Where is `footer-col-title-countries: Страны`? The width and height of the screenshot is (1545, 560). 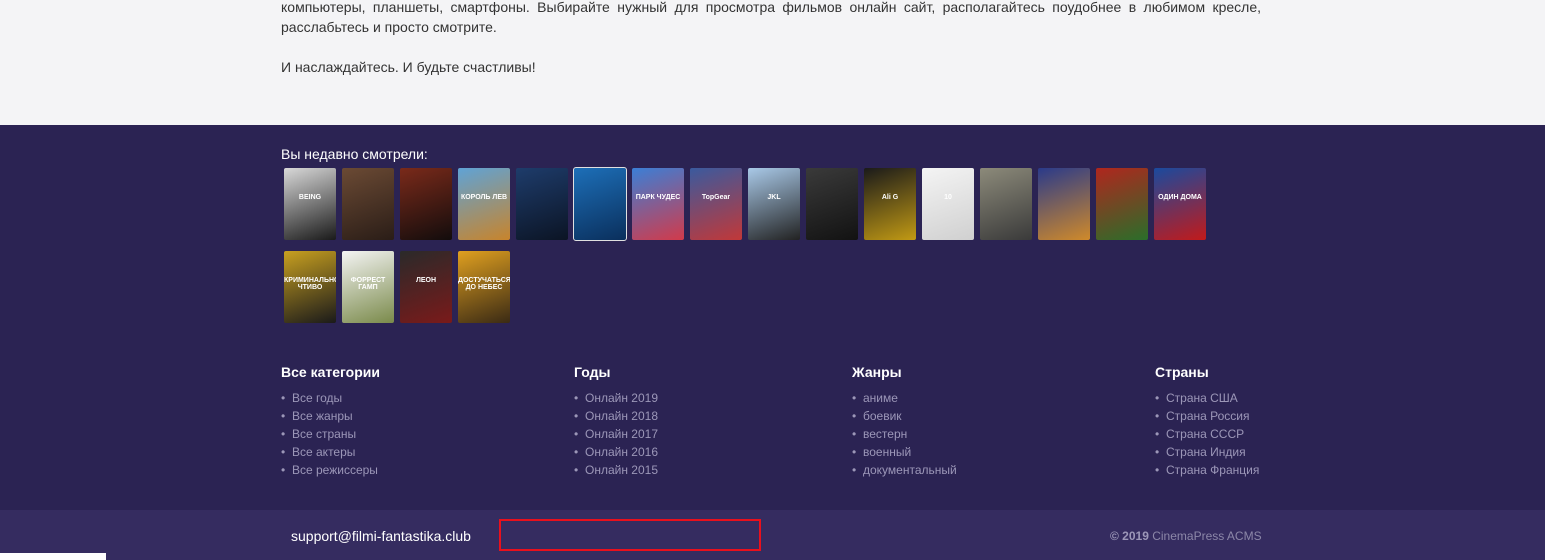 footer-col-title-countries: Страны is located at coordinates (1182, 372).